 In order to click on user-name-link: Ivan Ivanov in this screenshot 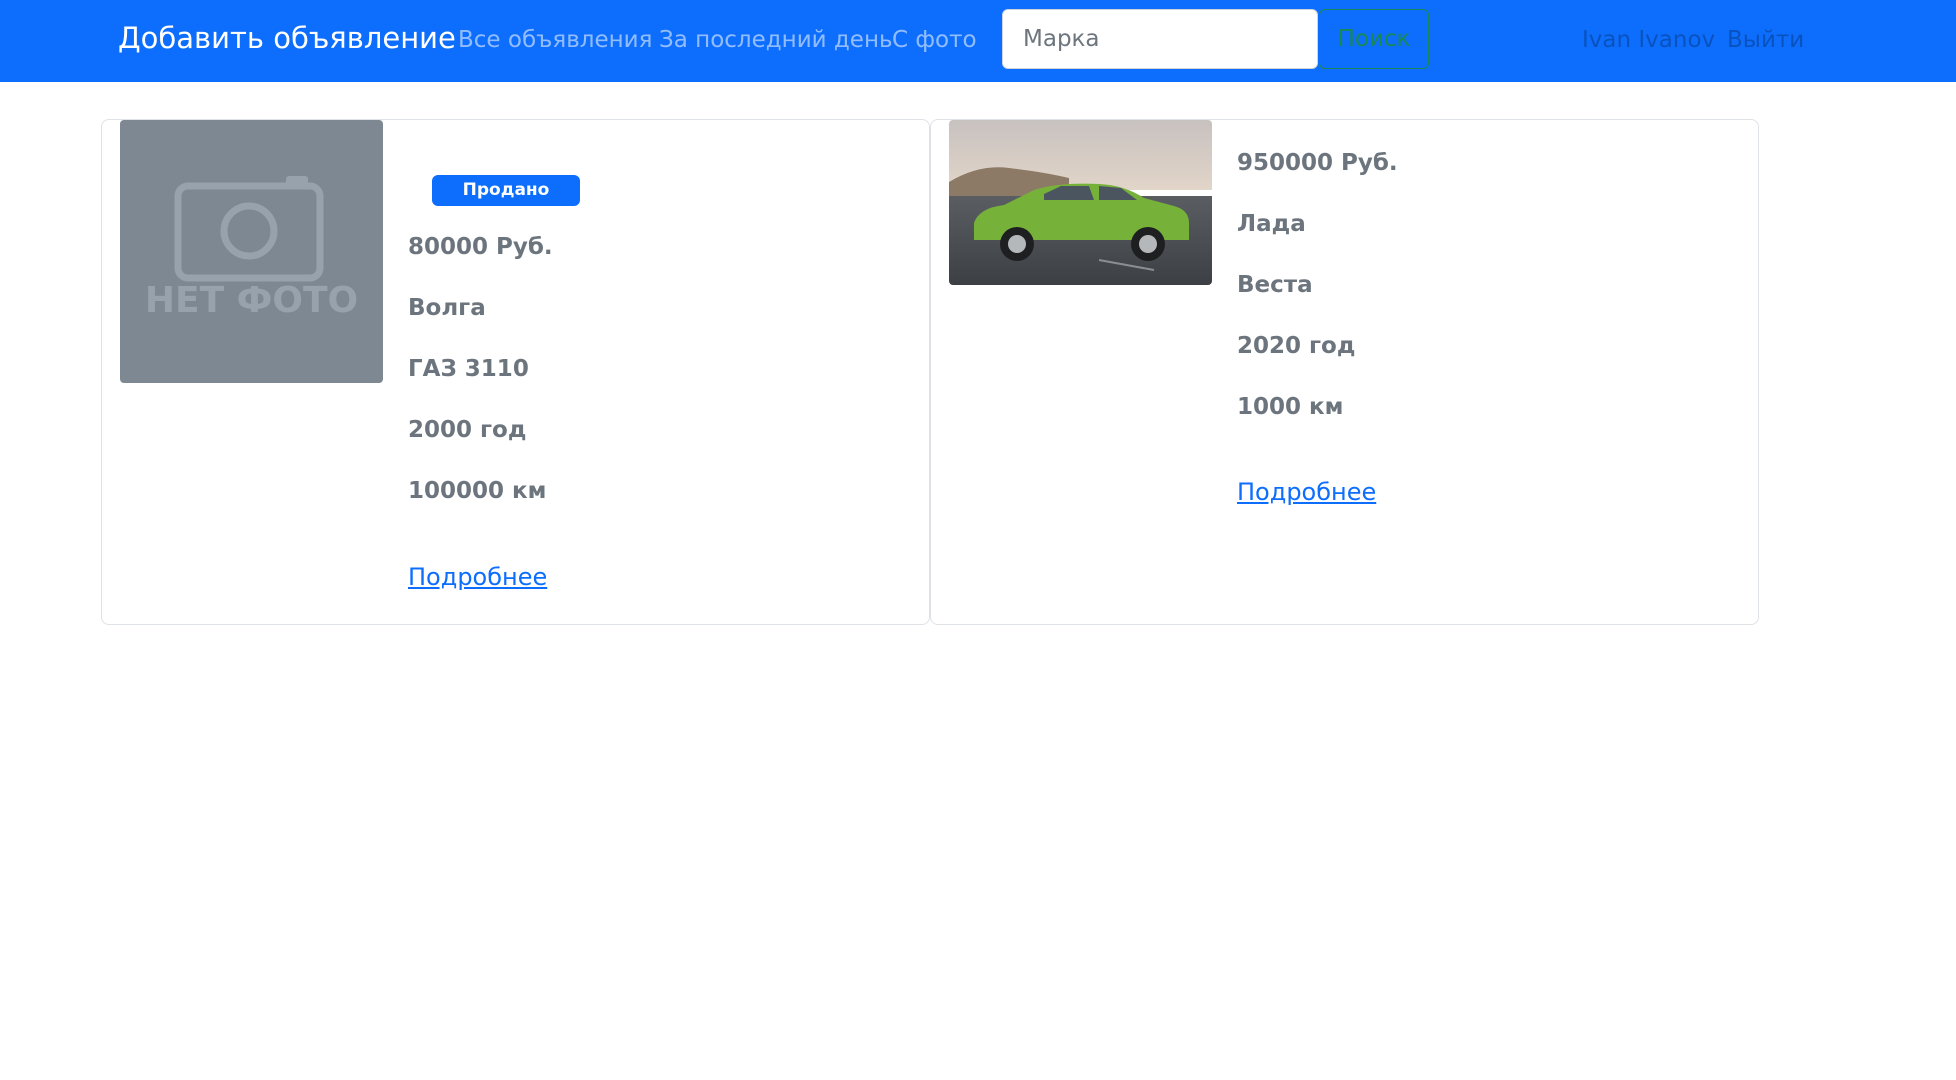, I will do `click(1648, 40)`.